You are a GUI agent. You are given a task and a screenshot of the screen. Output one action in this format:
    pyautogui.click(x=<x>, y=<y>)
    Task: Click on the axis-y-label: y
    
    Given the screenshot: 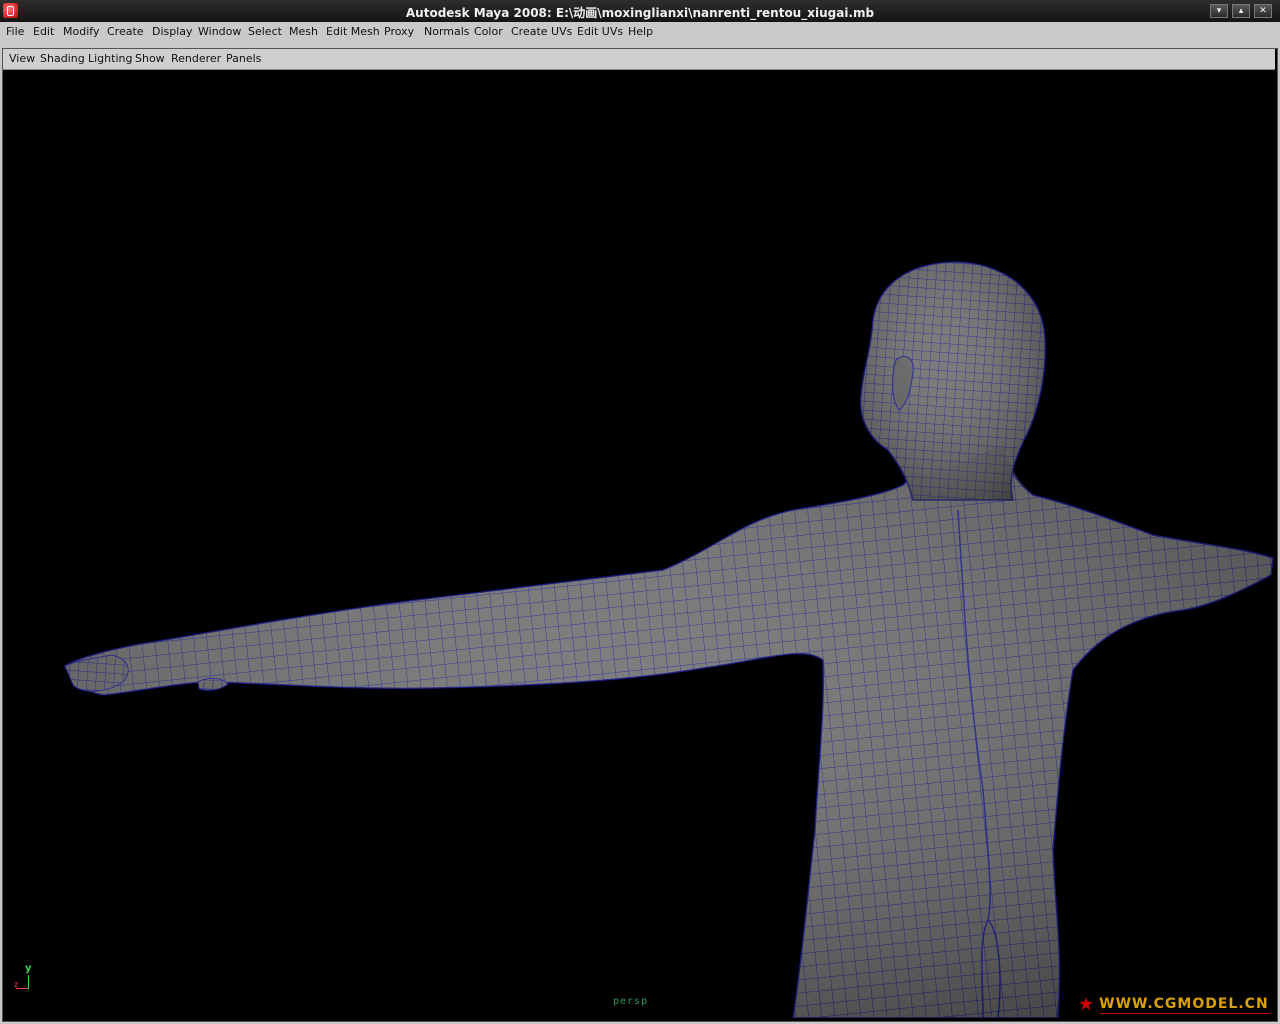 What is the action you would take?
    pyautogui.click(x=28, y=968)
    